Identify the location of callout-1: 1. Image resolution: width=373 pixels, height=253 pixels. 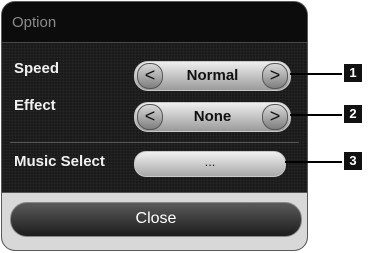
(353, 73).